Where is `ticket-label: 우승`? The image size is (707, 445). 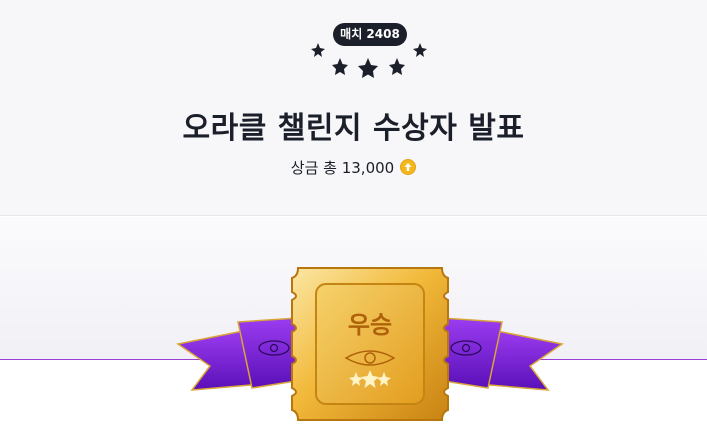
ticket-label: 우승 is located at coordinates (370, 325).